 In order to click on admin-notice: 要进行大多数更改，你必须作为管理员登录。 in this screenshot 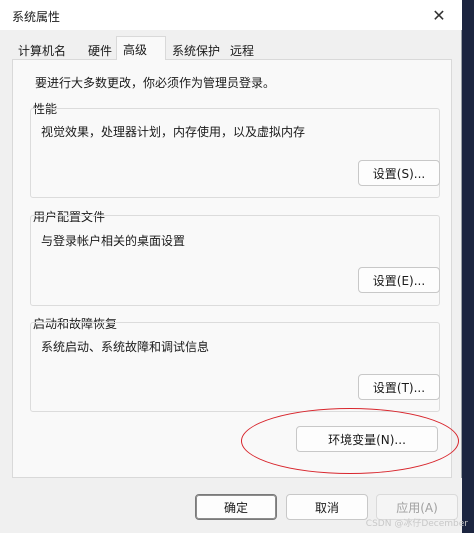, I will do `click(155, 83)`.